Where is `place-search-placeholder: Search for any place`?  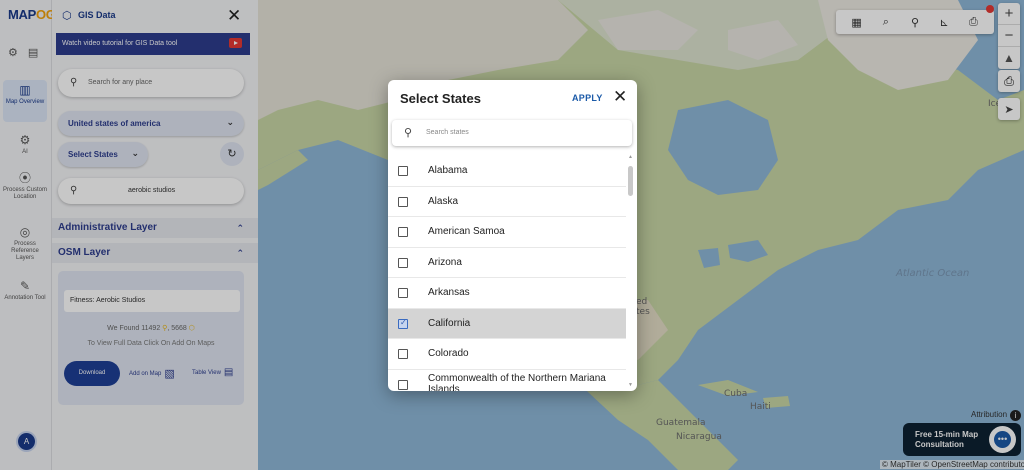 place-search-placeholder: Search for any place is located at coordinates (120, 82).